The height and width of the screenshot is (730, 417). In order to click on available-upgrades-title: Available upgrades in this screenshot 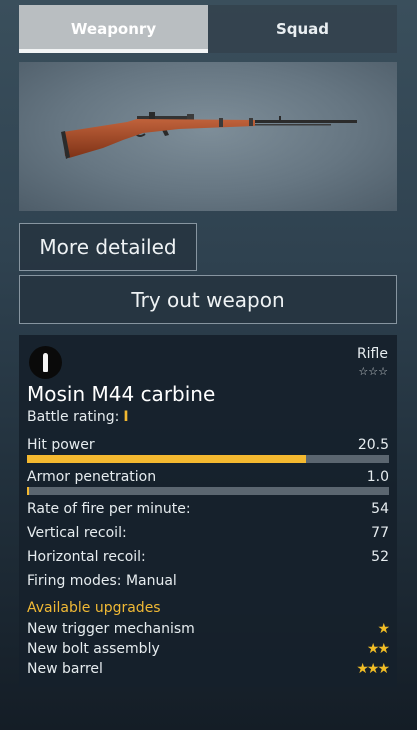, I will do `click(94, 608)`.